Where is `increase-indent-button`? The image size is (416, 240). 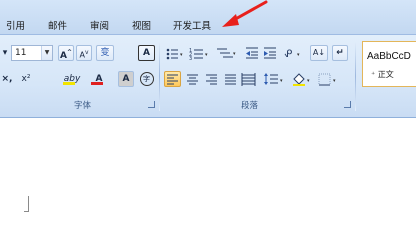 increase-indent-button is located at coordinates (270, 53).